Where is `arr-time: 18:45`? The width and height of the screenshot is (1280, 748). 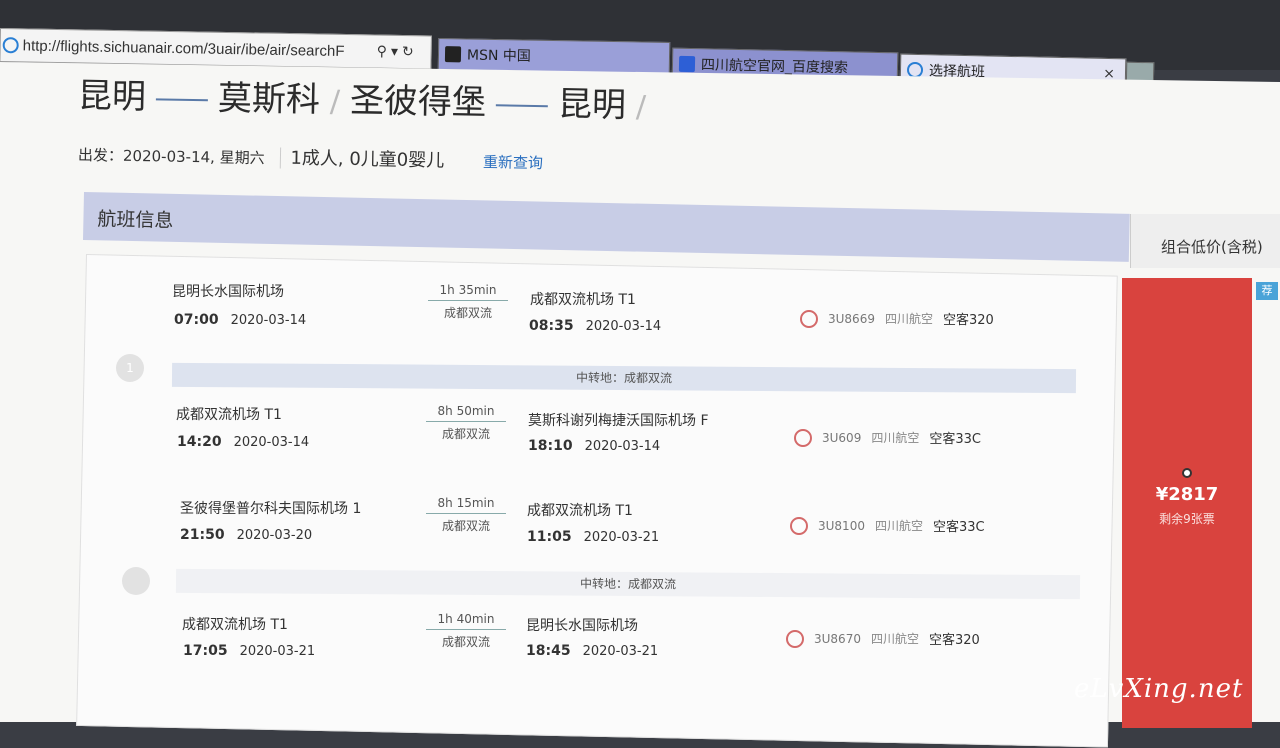
arr-time: 18:45 is located at coordinates (548, 651).